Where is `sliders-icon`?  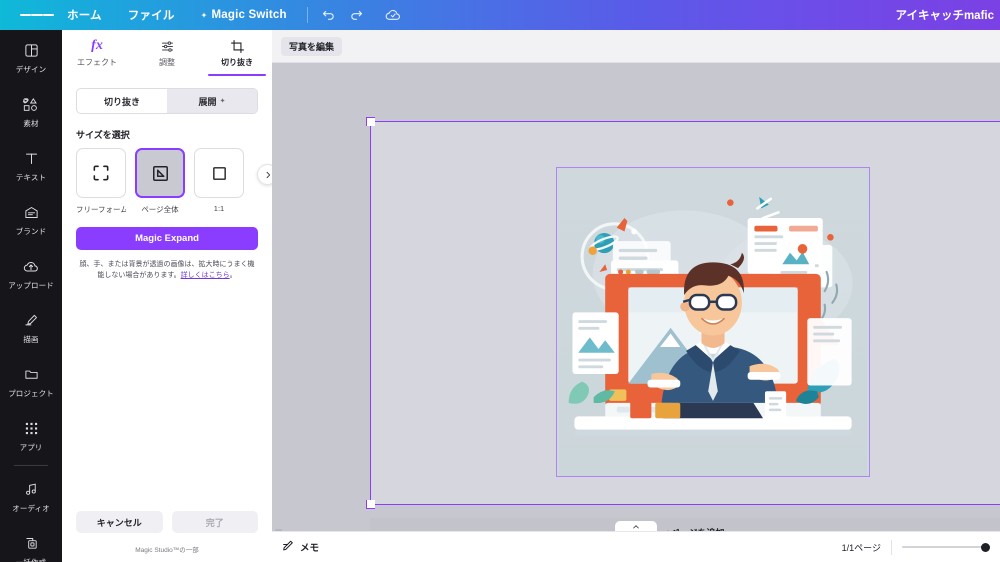 sliders-icon is located at coordinates (167, 46).